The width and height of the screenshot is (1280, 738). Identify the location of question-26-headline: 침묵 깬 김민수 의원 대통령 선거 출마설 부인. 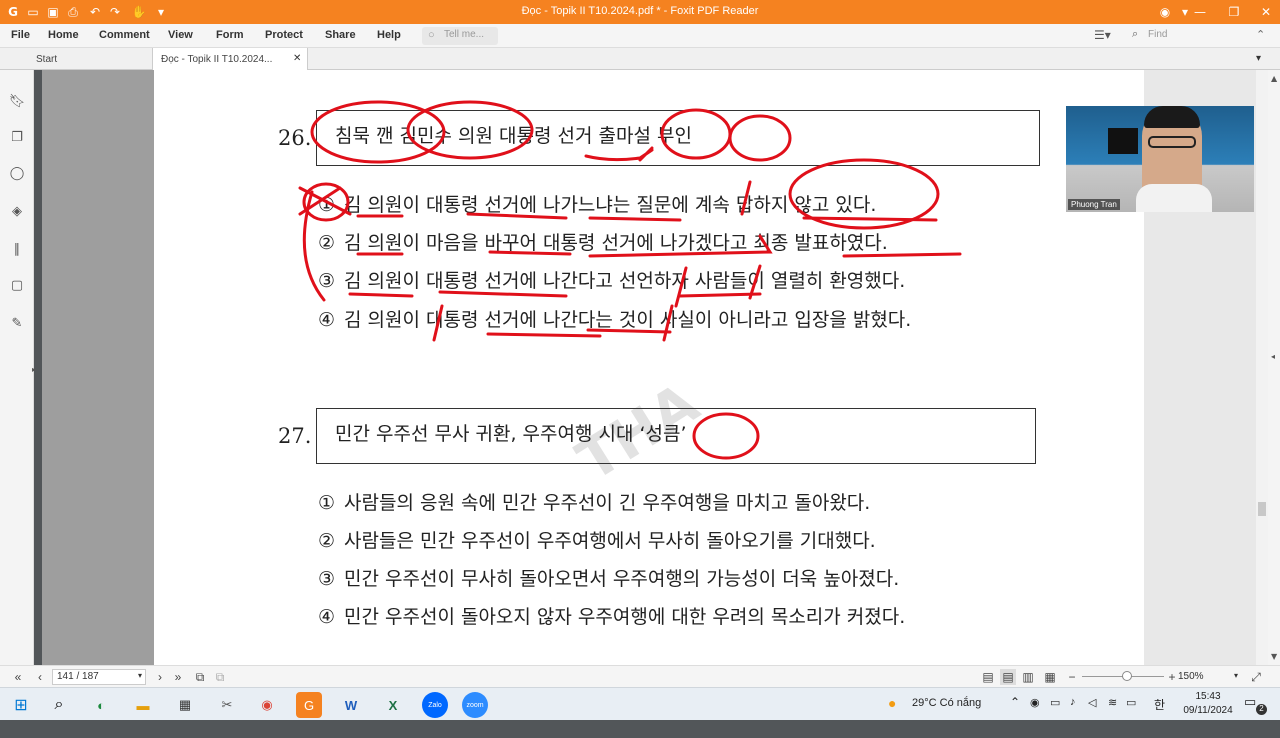
(678, 138).